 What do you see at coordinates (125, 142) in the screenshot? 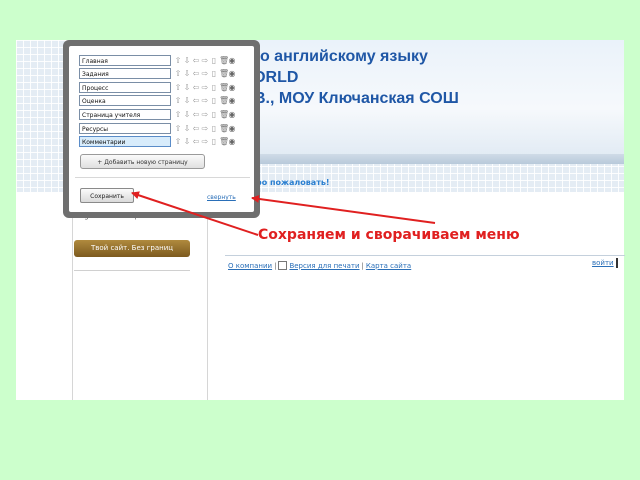
I see `menu-item-name-input: Комментарии` at bounding box center [125, 142].